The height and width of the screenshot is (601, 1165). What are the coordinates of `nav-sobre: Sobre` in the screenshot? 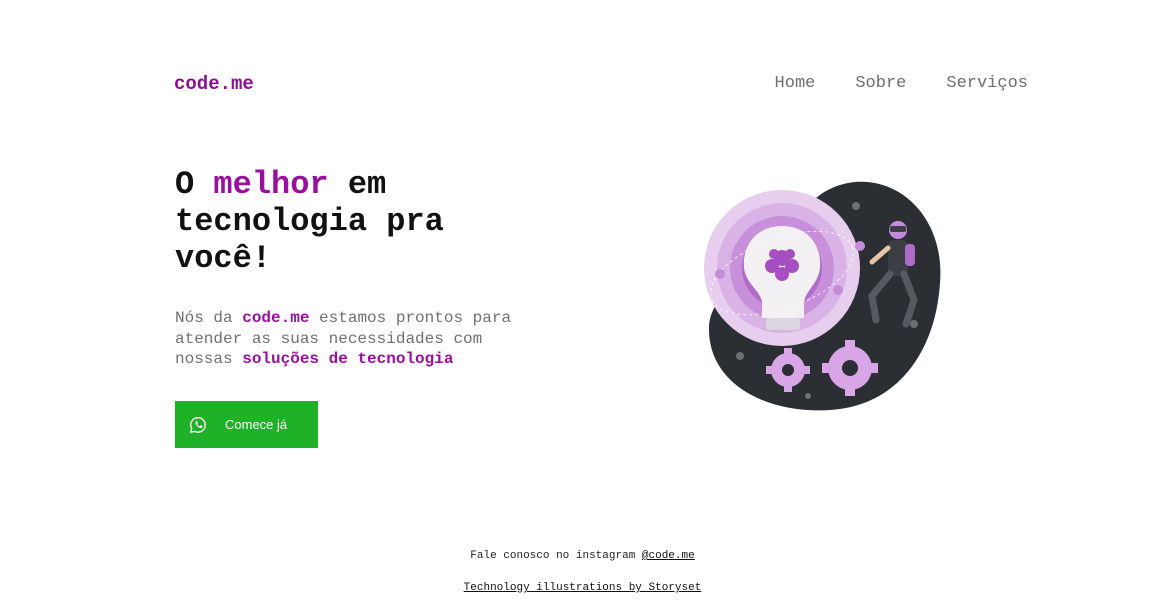 It's located at (880, 83).